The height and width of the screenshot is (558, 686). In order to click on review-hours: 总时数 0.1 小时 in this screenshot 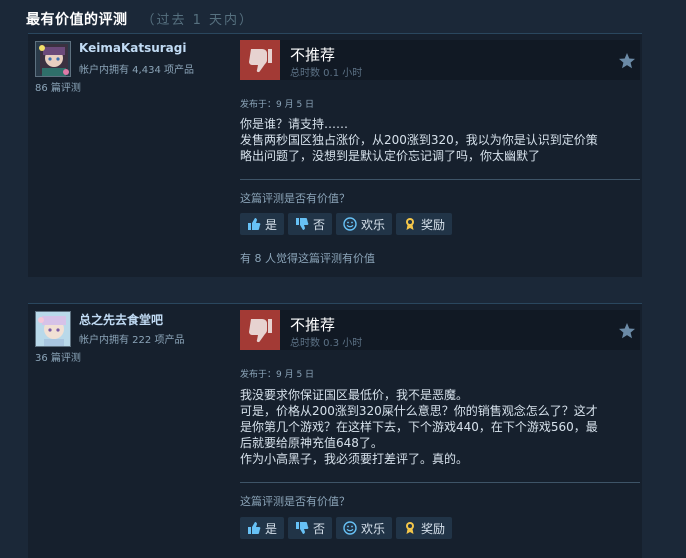, I will do `click(326, 73)`.